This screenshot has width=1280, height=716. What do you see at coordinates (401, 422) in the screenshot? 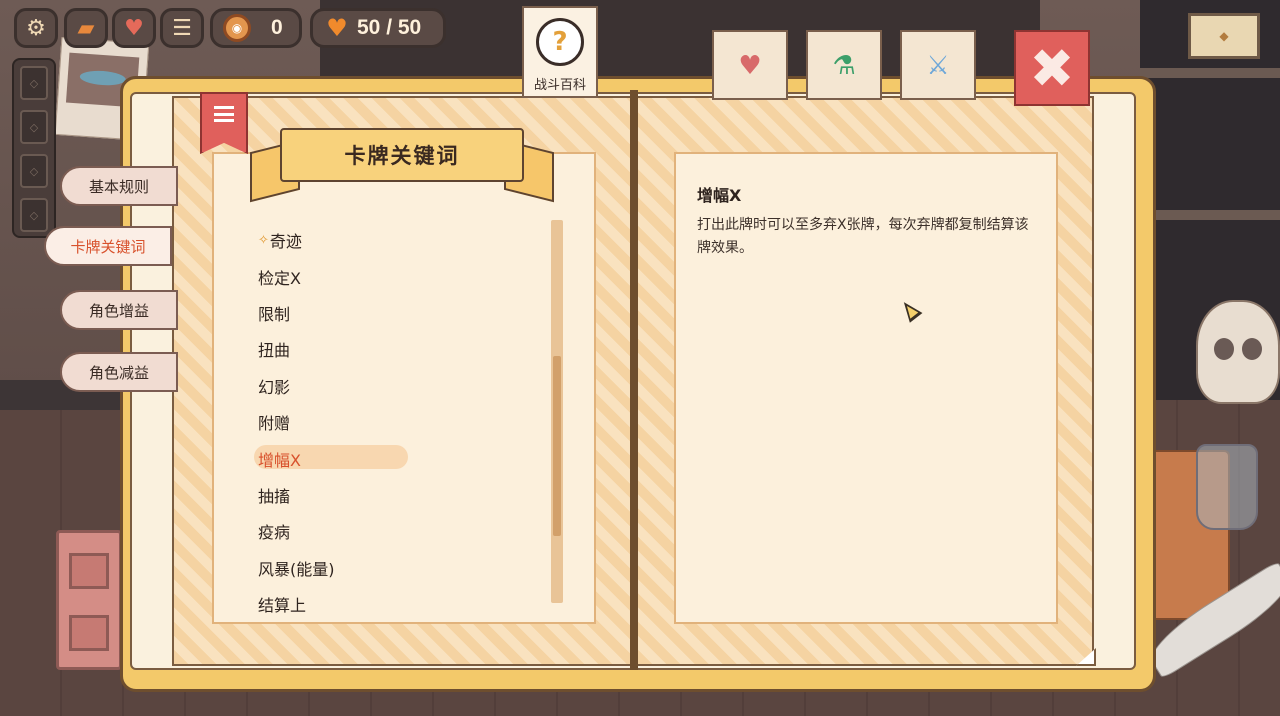
I see `list-item: 附赠` at bounding box center [401, 422].